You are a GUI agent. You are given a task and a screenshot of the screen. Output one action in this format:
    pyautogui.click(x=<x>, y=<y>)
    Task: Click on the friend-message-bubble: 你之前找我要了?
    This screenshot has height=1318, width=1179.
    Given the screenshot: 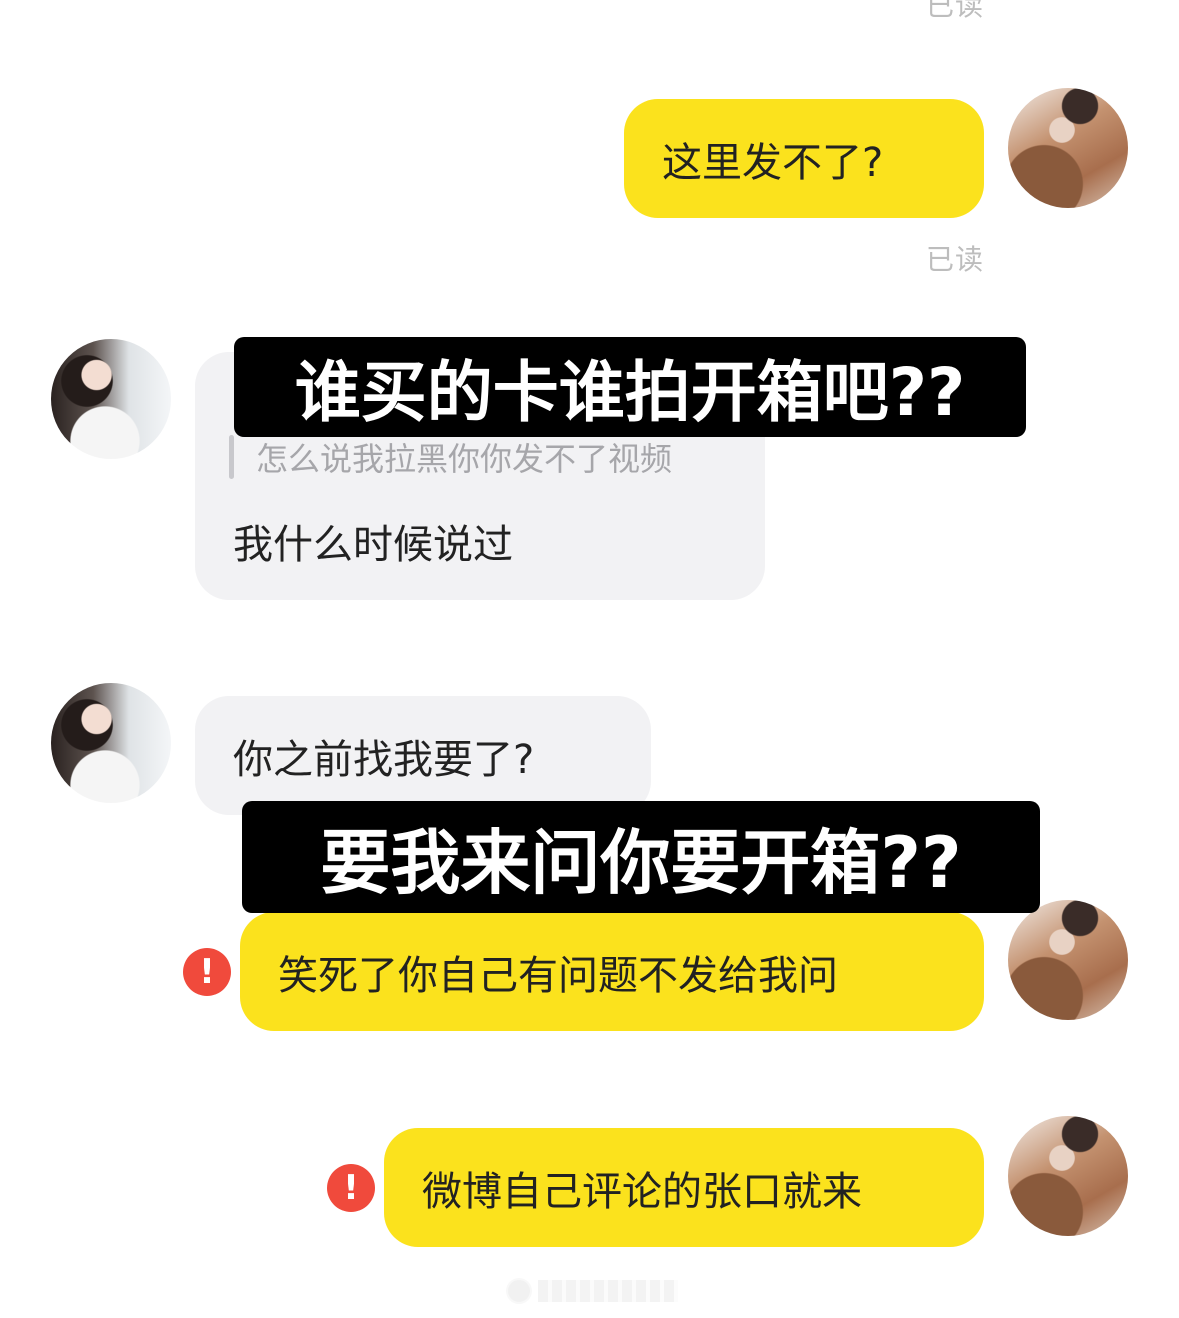 What is the action you would take?
    pyautogui.click(x=423, y=755)
    